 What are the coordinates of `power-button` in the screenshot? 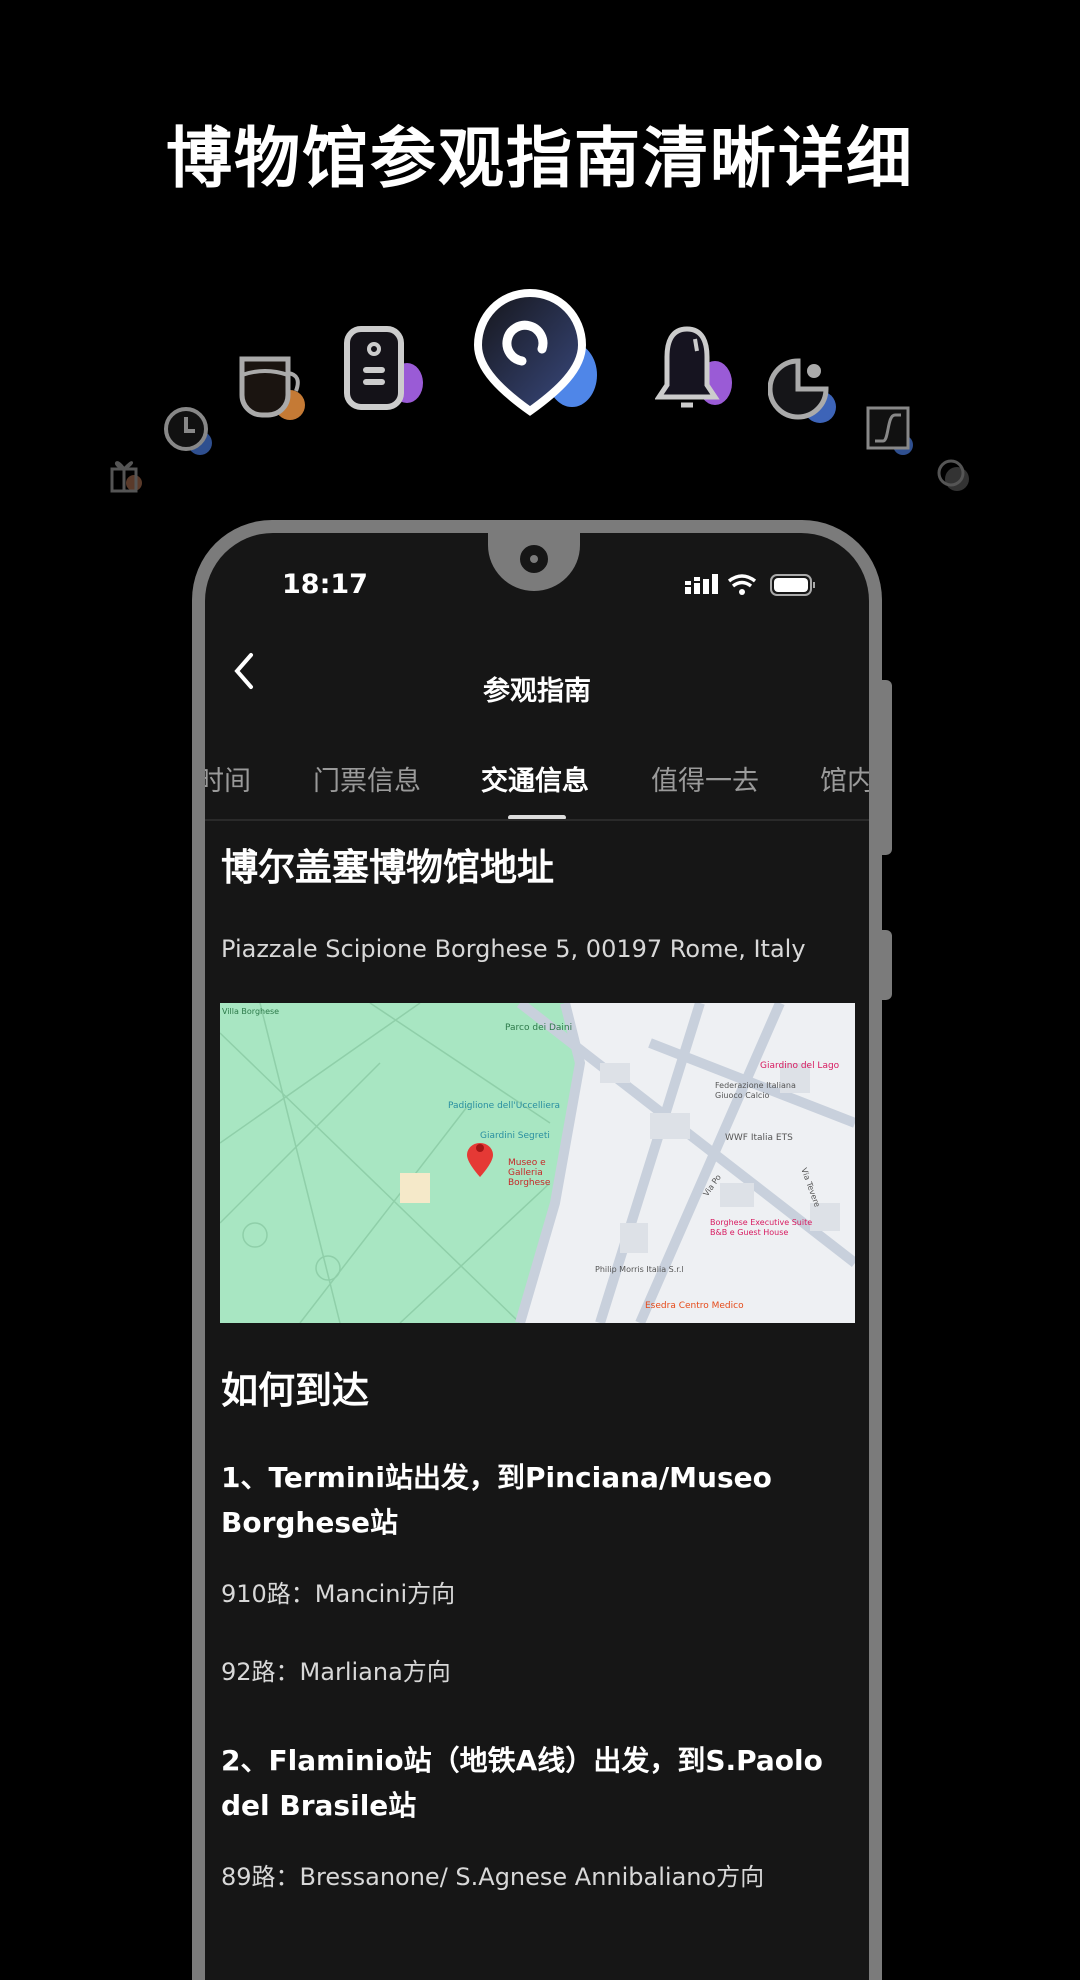 It's located at (887, 965).